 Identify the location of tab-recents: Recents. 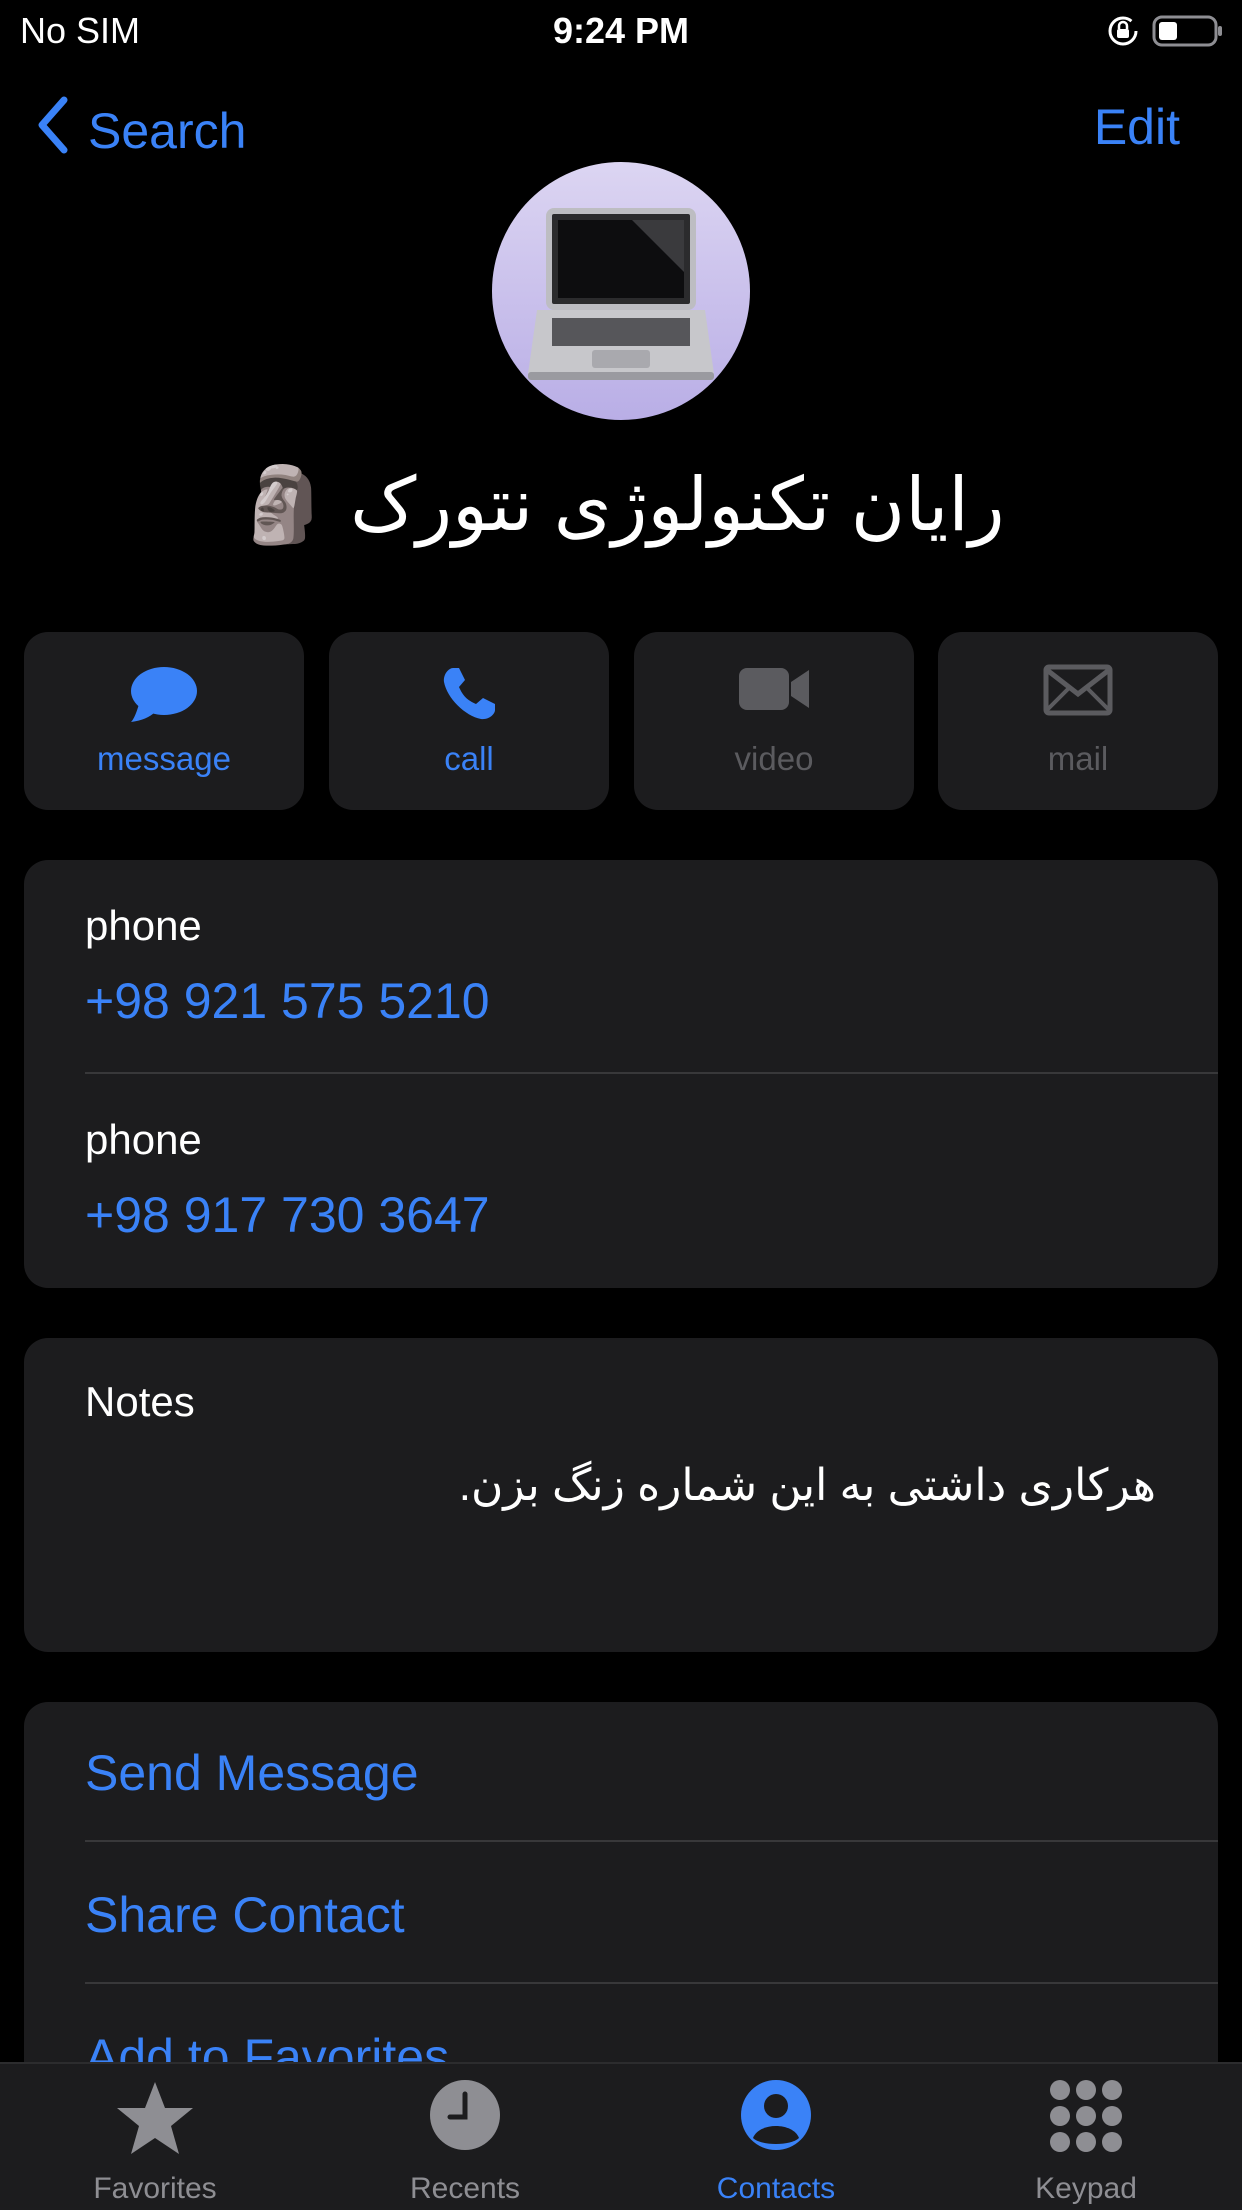
(465, 2137).